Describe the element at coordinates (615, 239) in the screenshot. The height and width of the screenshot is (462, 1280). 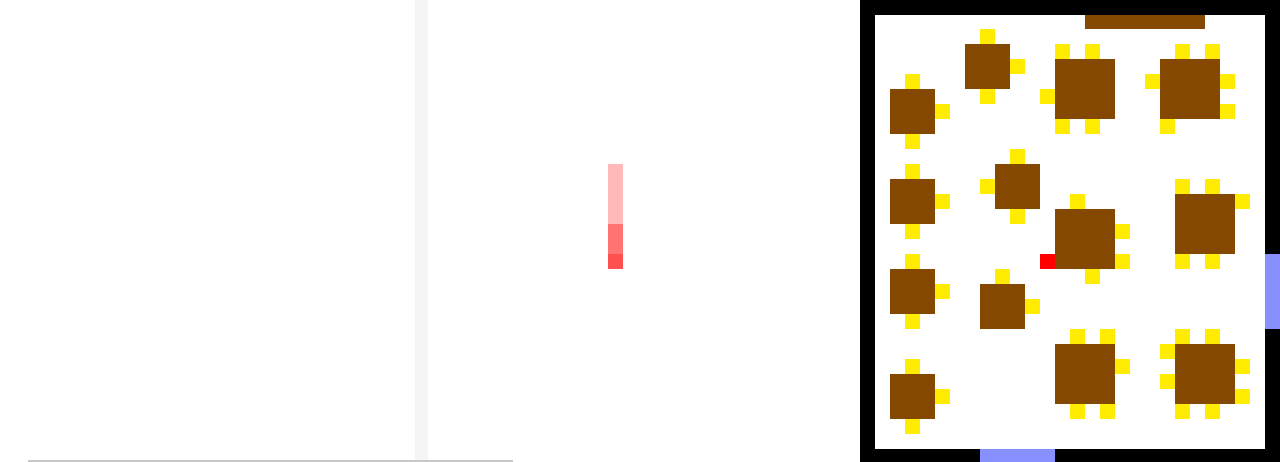
I see `indicator-segment-mid` at that location.